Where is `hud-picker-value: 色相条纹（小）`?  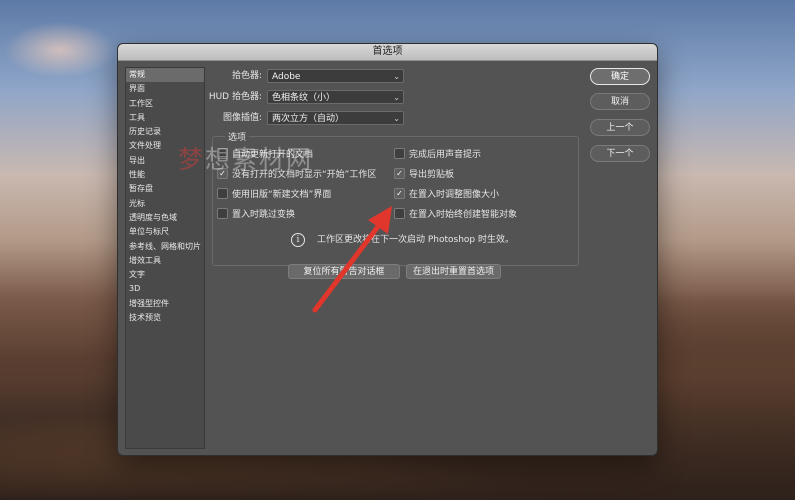 hud-picker-value: 色相条纹（小） is located at coordinates (304, 98).